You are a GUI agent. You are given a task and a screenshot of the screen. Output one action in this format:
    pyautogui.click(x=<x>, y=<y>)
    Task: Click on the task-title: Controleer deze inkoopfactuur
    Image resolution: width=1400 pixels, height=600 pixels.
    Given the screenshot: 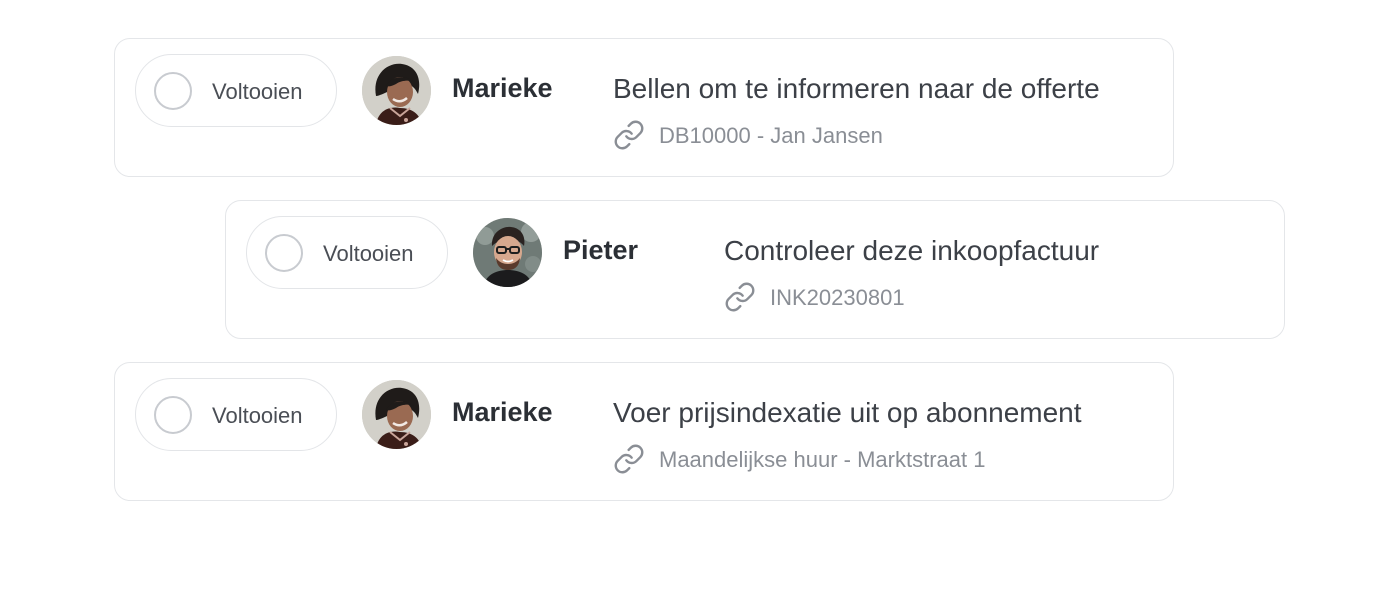 What is the action you would take?
    pyautogui.click(x=911, y=251)
    